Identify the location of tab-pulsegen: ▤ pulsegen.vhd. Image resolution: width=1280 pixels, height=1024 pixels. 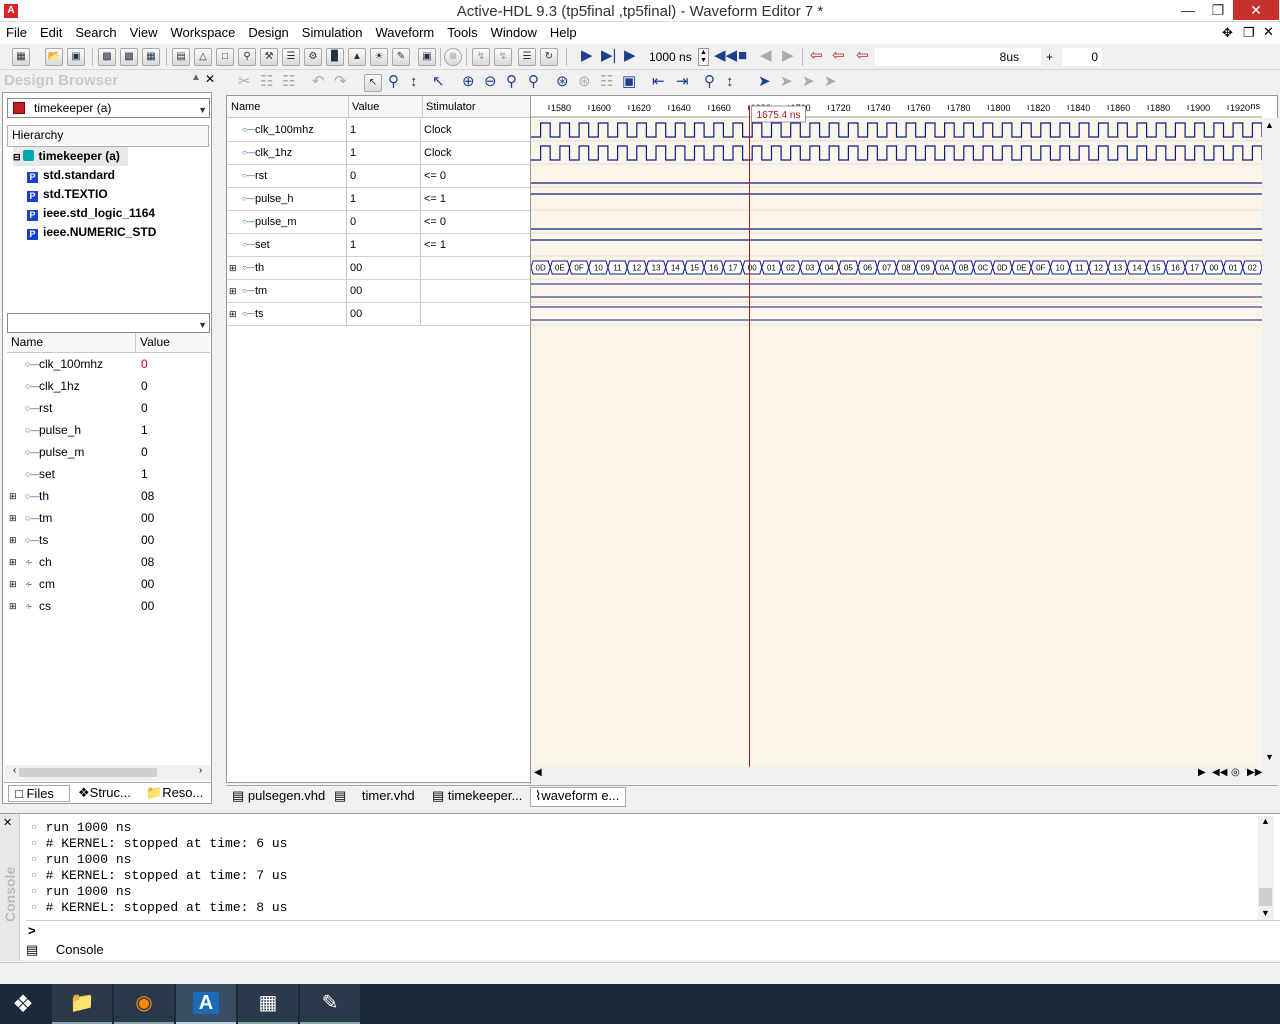
(278, 796).